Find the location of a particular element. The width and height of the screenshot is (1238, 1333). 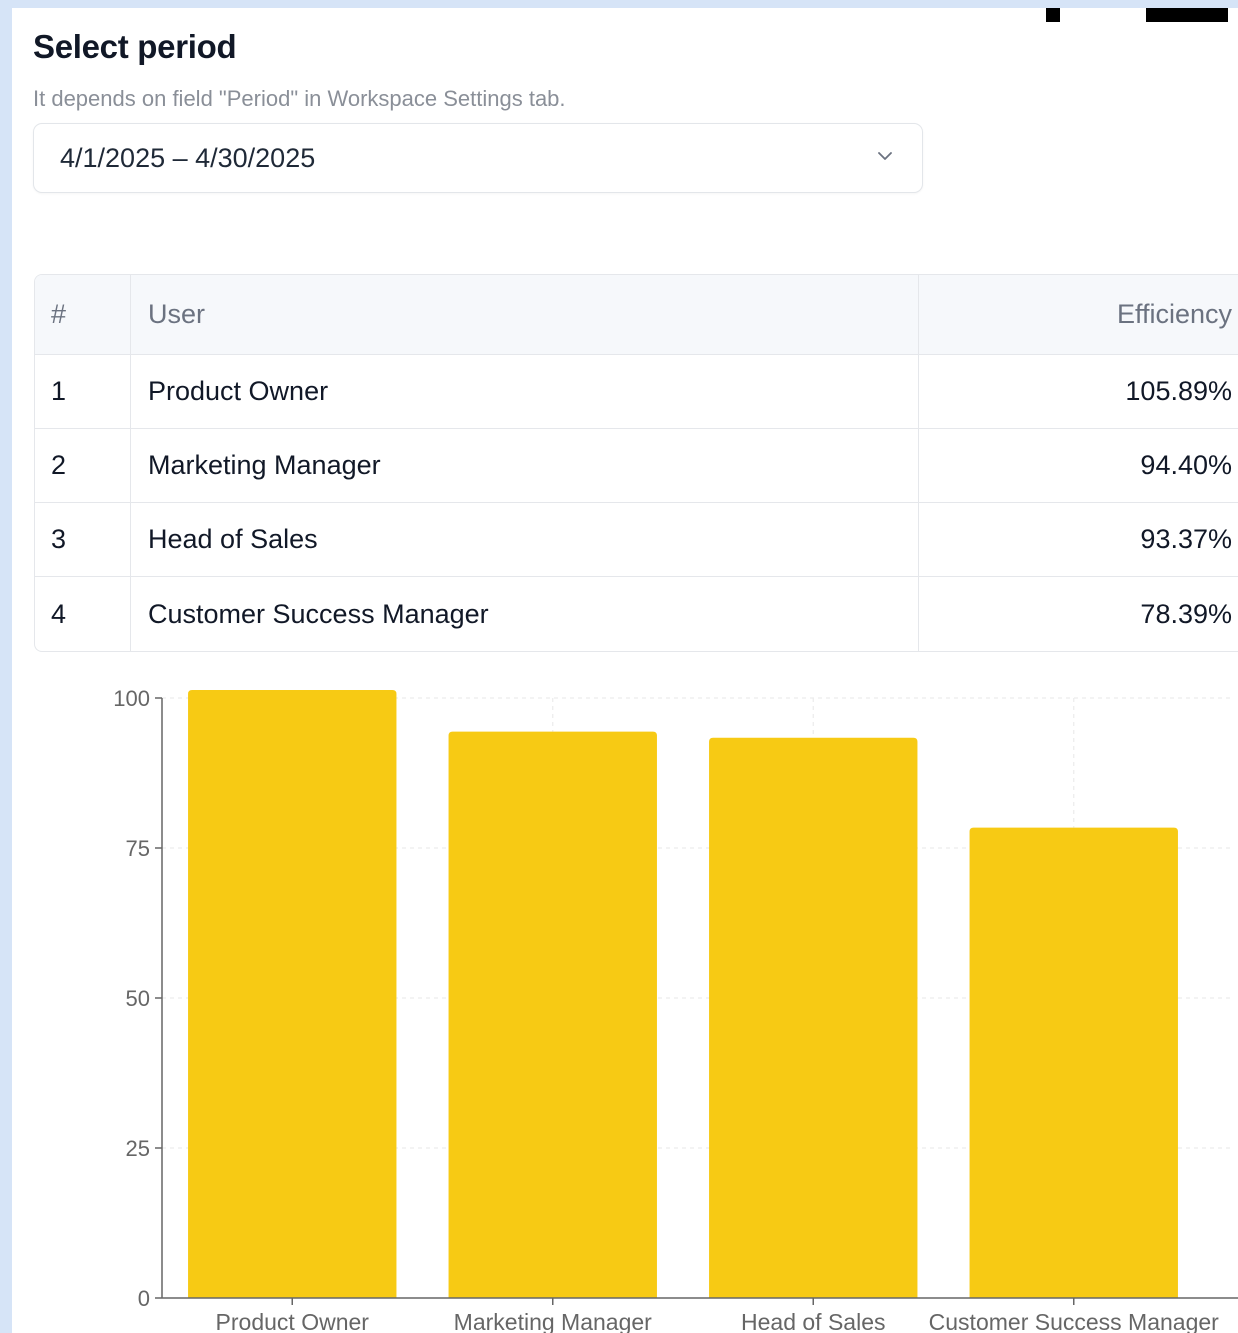

table-row: 1 Product Owner 105.89% is located at coordinates (636, 392).